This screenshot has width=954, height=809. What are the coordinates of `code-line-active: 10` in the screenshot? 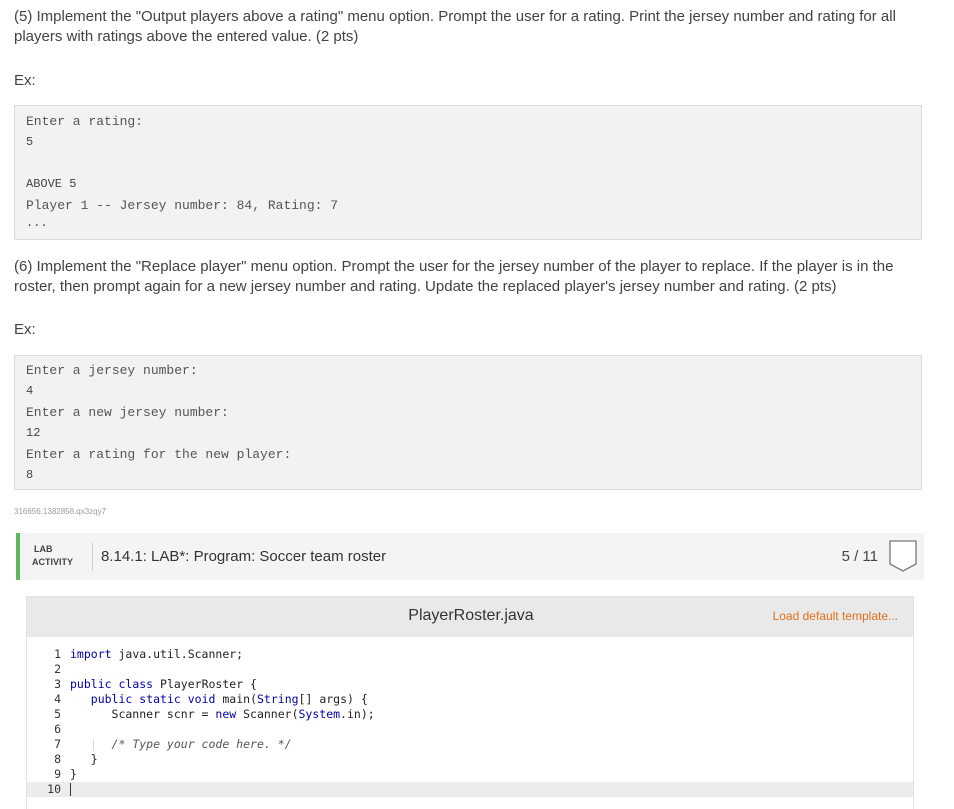 It's located at (470, 789).